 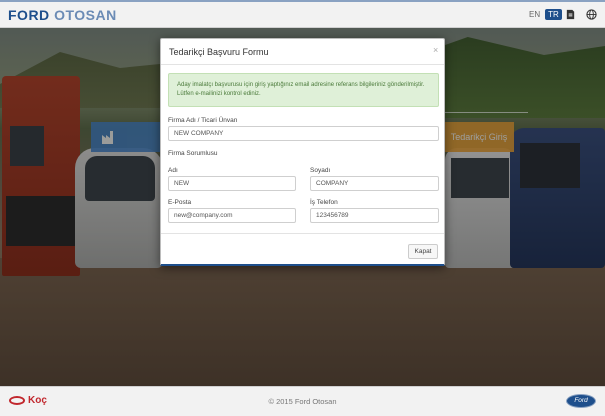 What do you see at coordinates (374, 215) in the screenshot?
I see `work-phone-input` at bounding box center [374, 215].